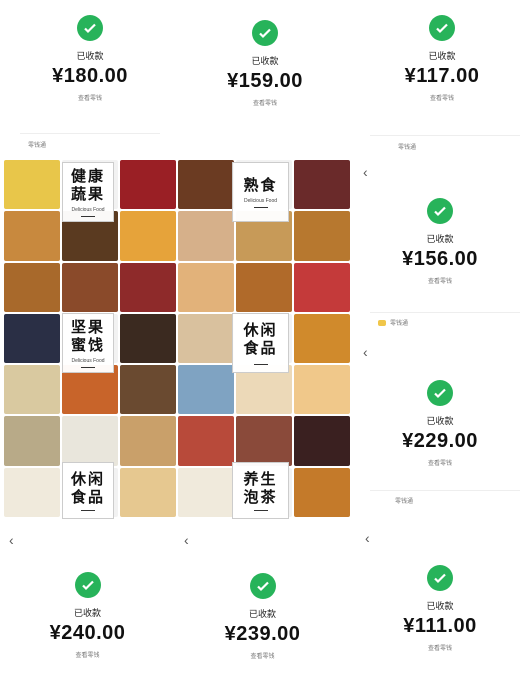  I want to click on receipt-card: 已收款 ¥239.00 查看零钱, so click(262, 623).